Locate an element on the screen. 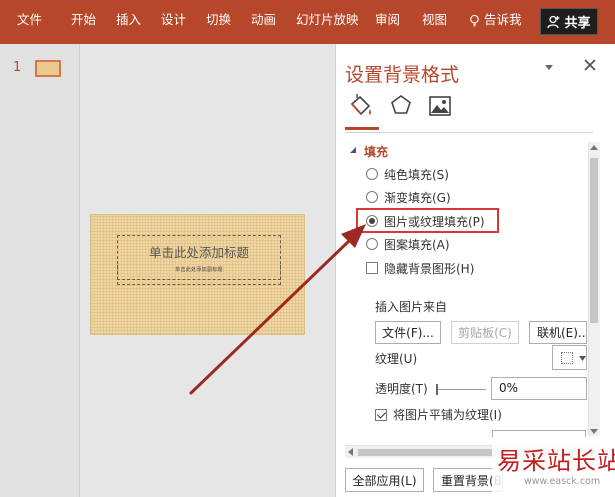 Image resolution: width=615 pixels, height=497 pixels. tab-transitions: 切换 is located at coordinates (218, 20).